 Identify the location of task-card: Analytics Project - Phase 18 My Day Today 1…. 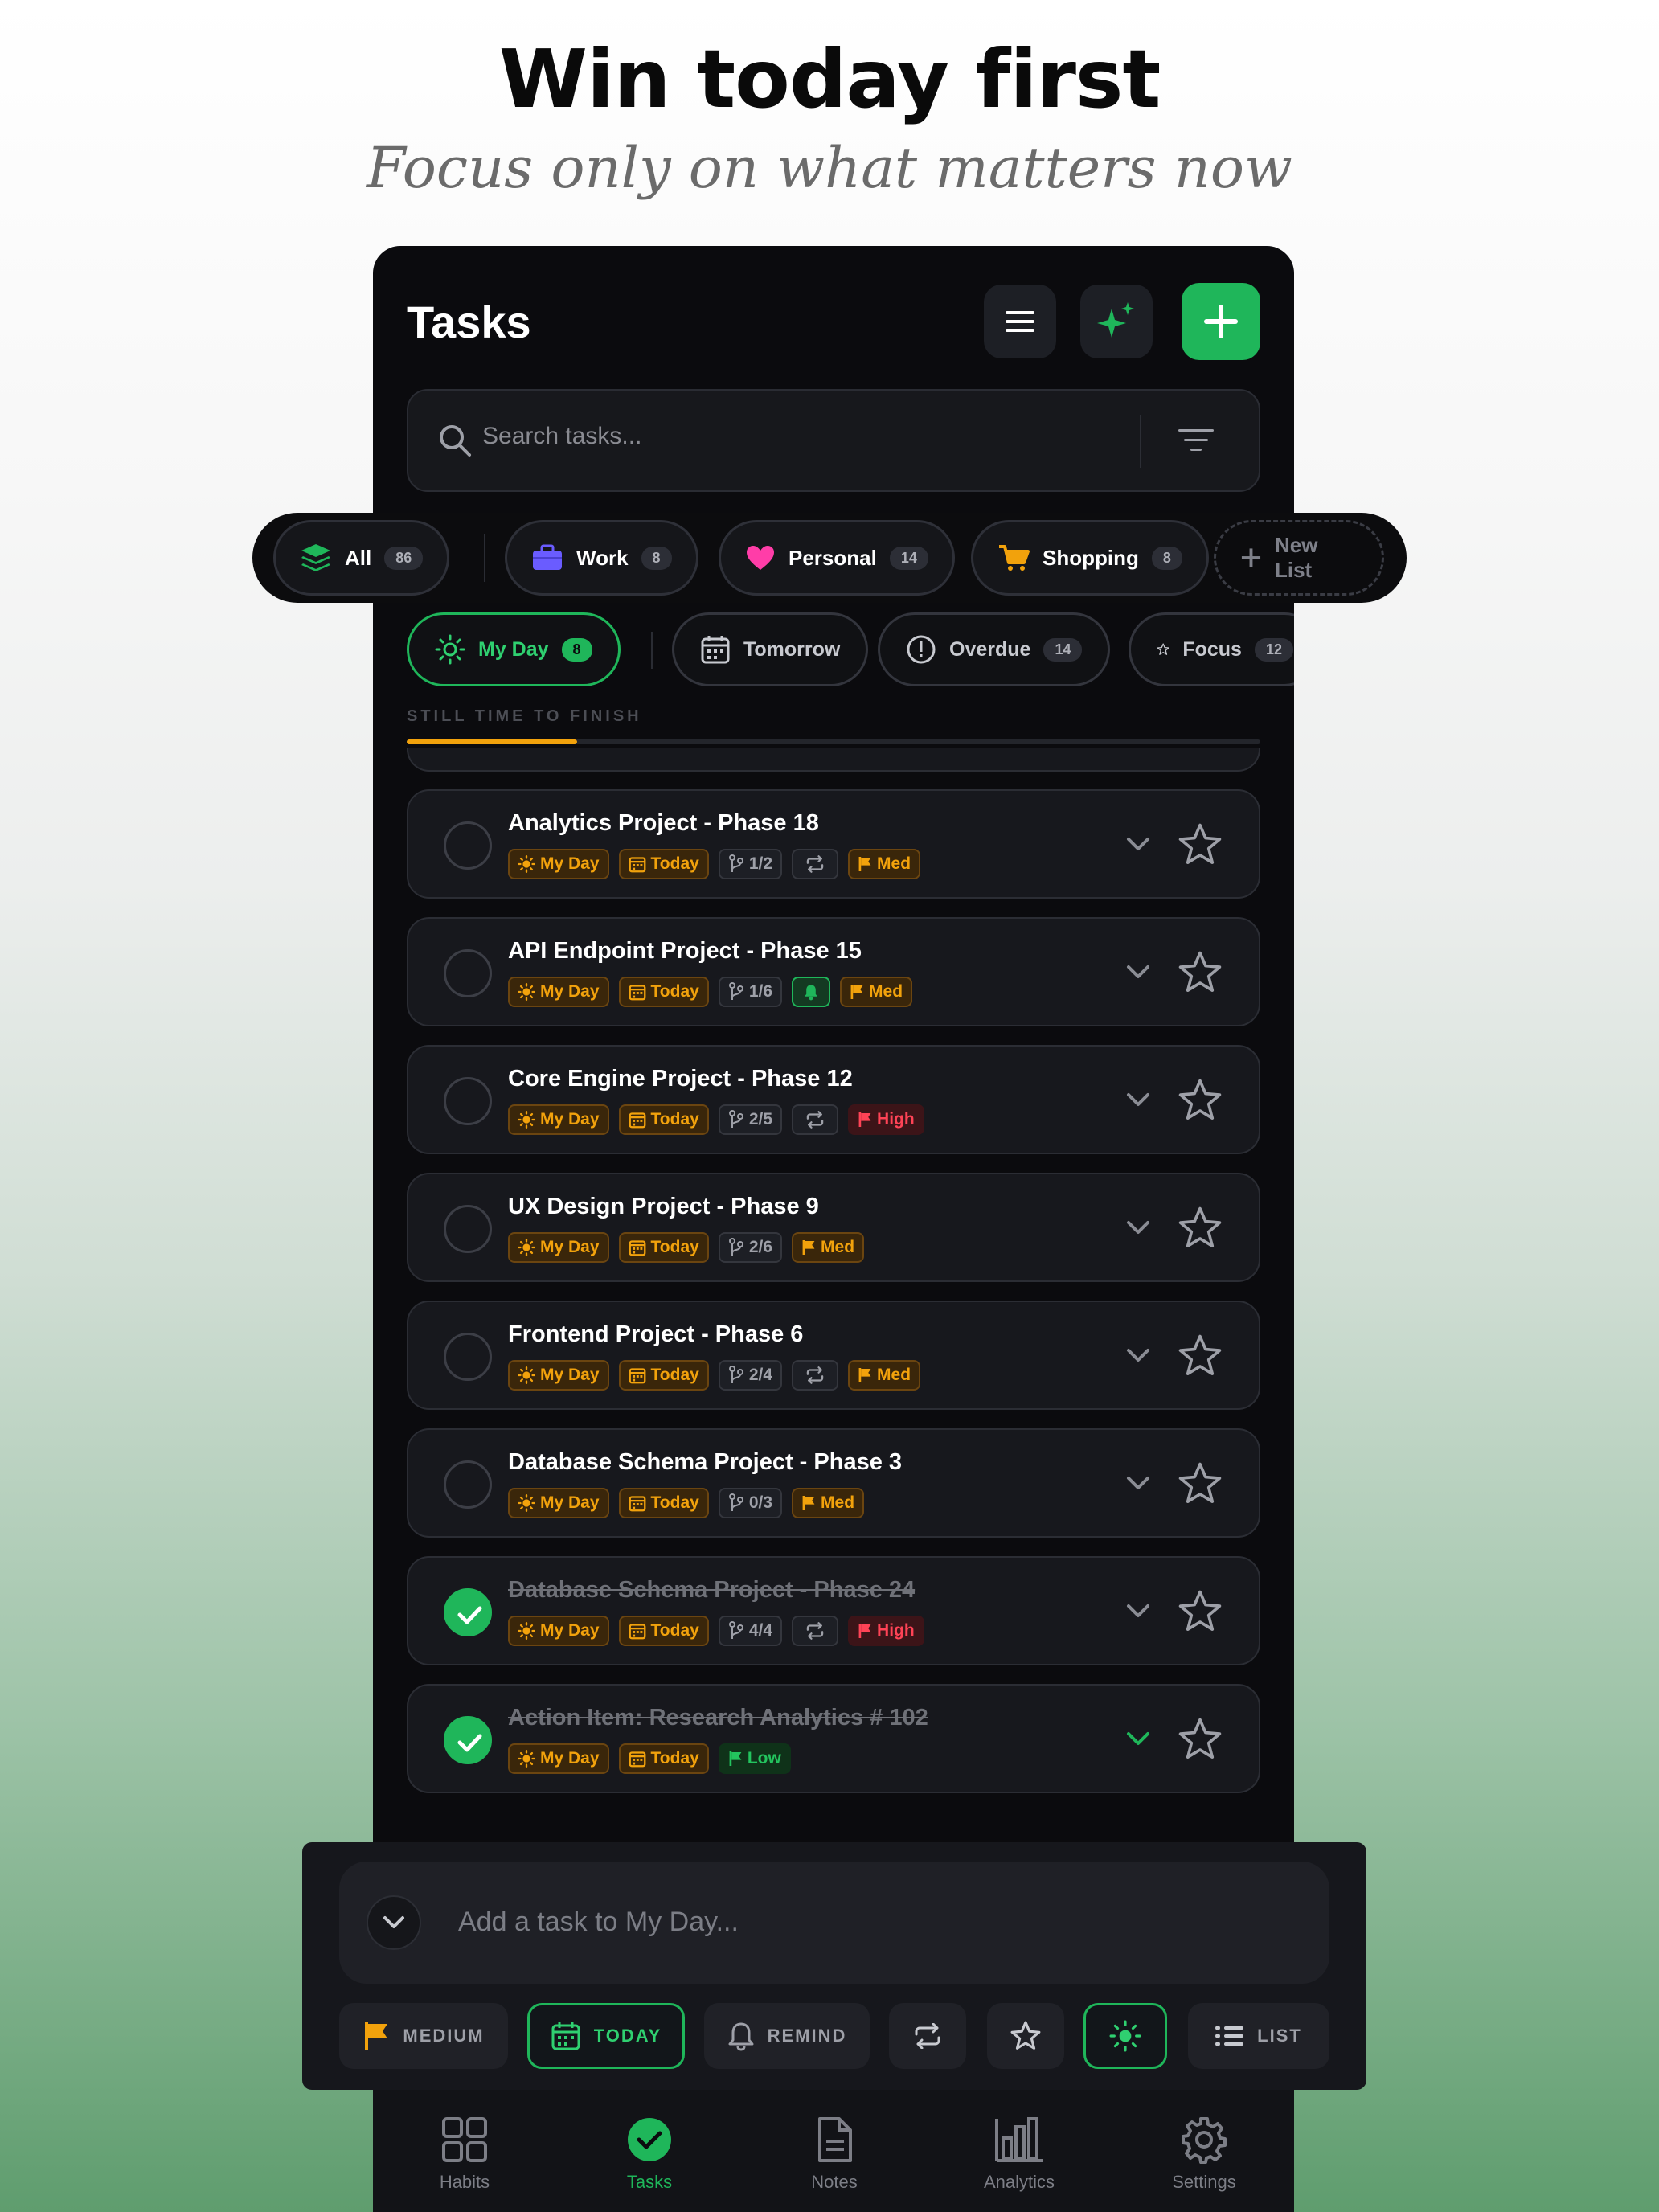
(833, 844).